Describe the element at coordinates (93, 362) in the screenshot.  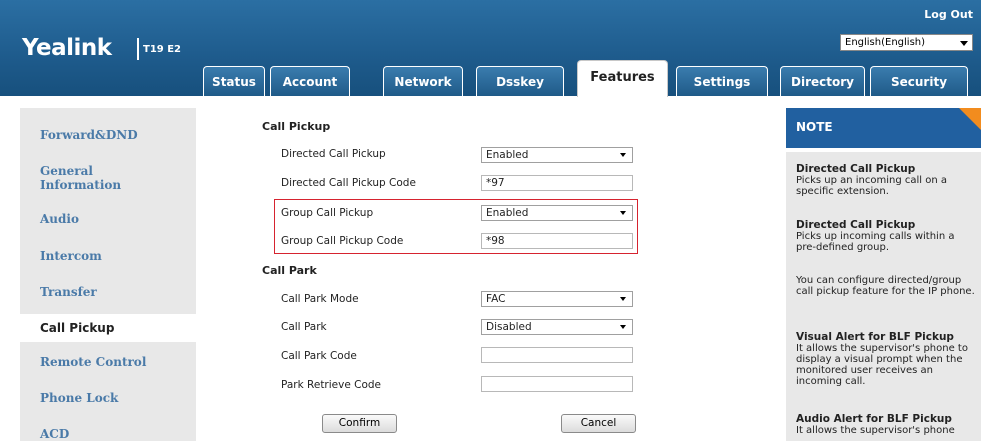
I see `sidebar-item-remote-control: Remote Control` at that location.